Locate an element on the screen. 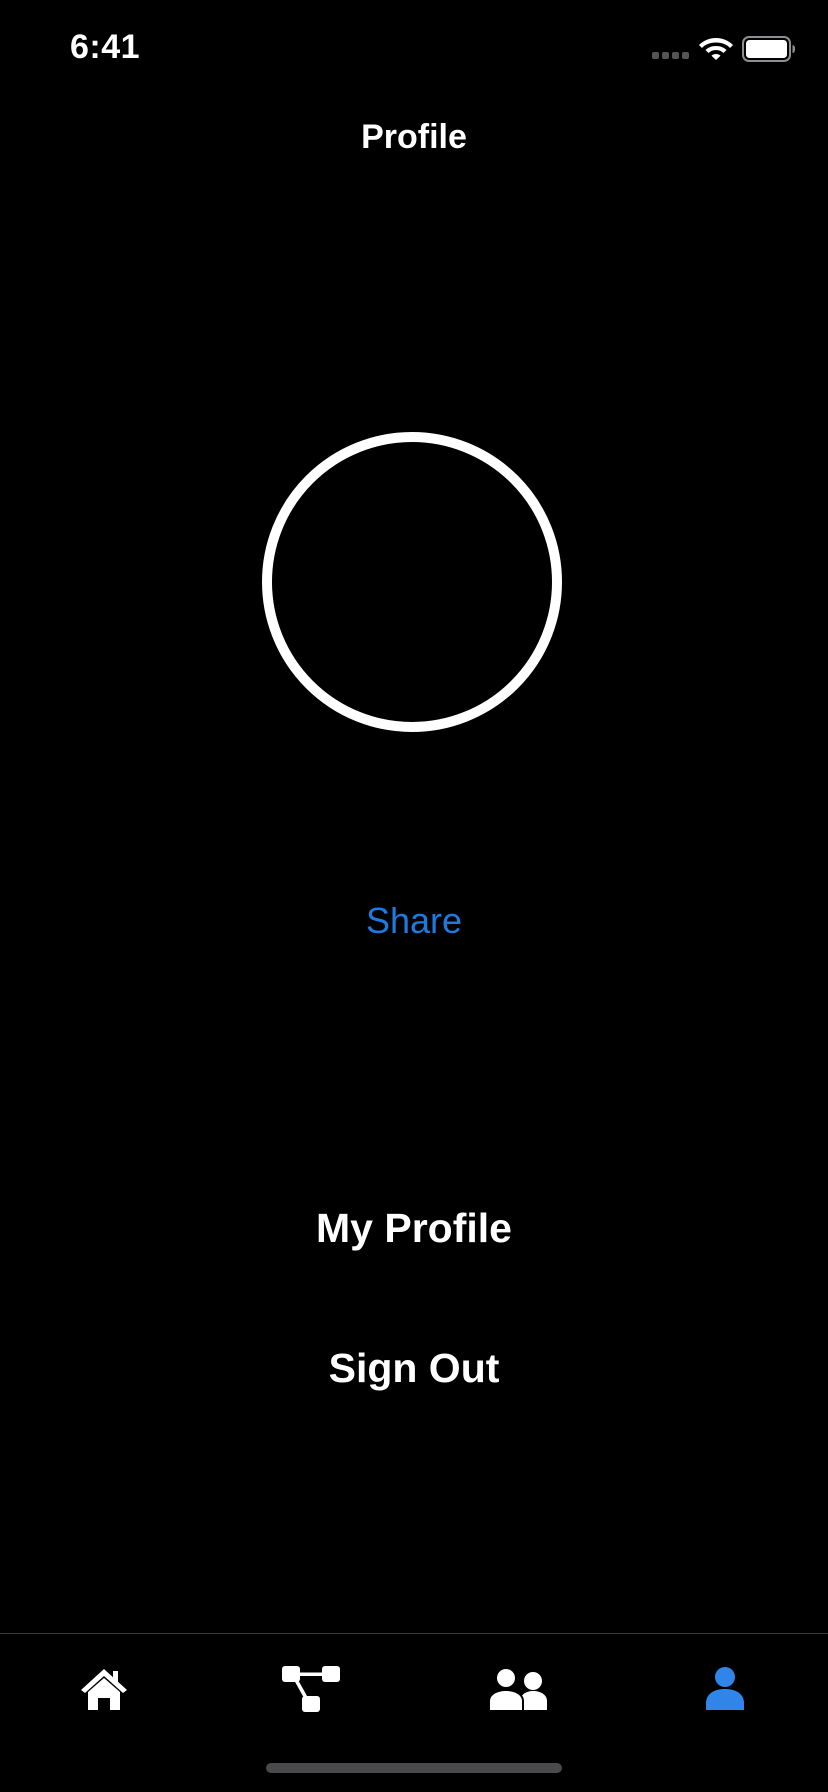 The height and width of the screenshot is (1792, 828). tab-workflow is located at coordinates (310, 1689).